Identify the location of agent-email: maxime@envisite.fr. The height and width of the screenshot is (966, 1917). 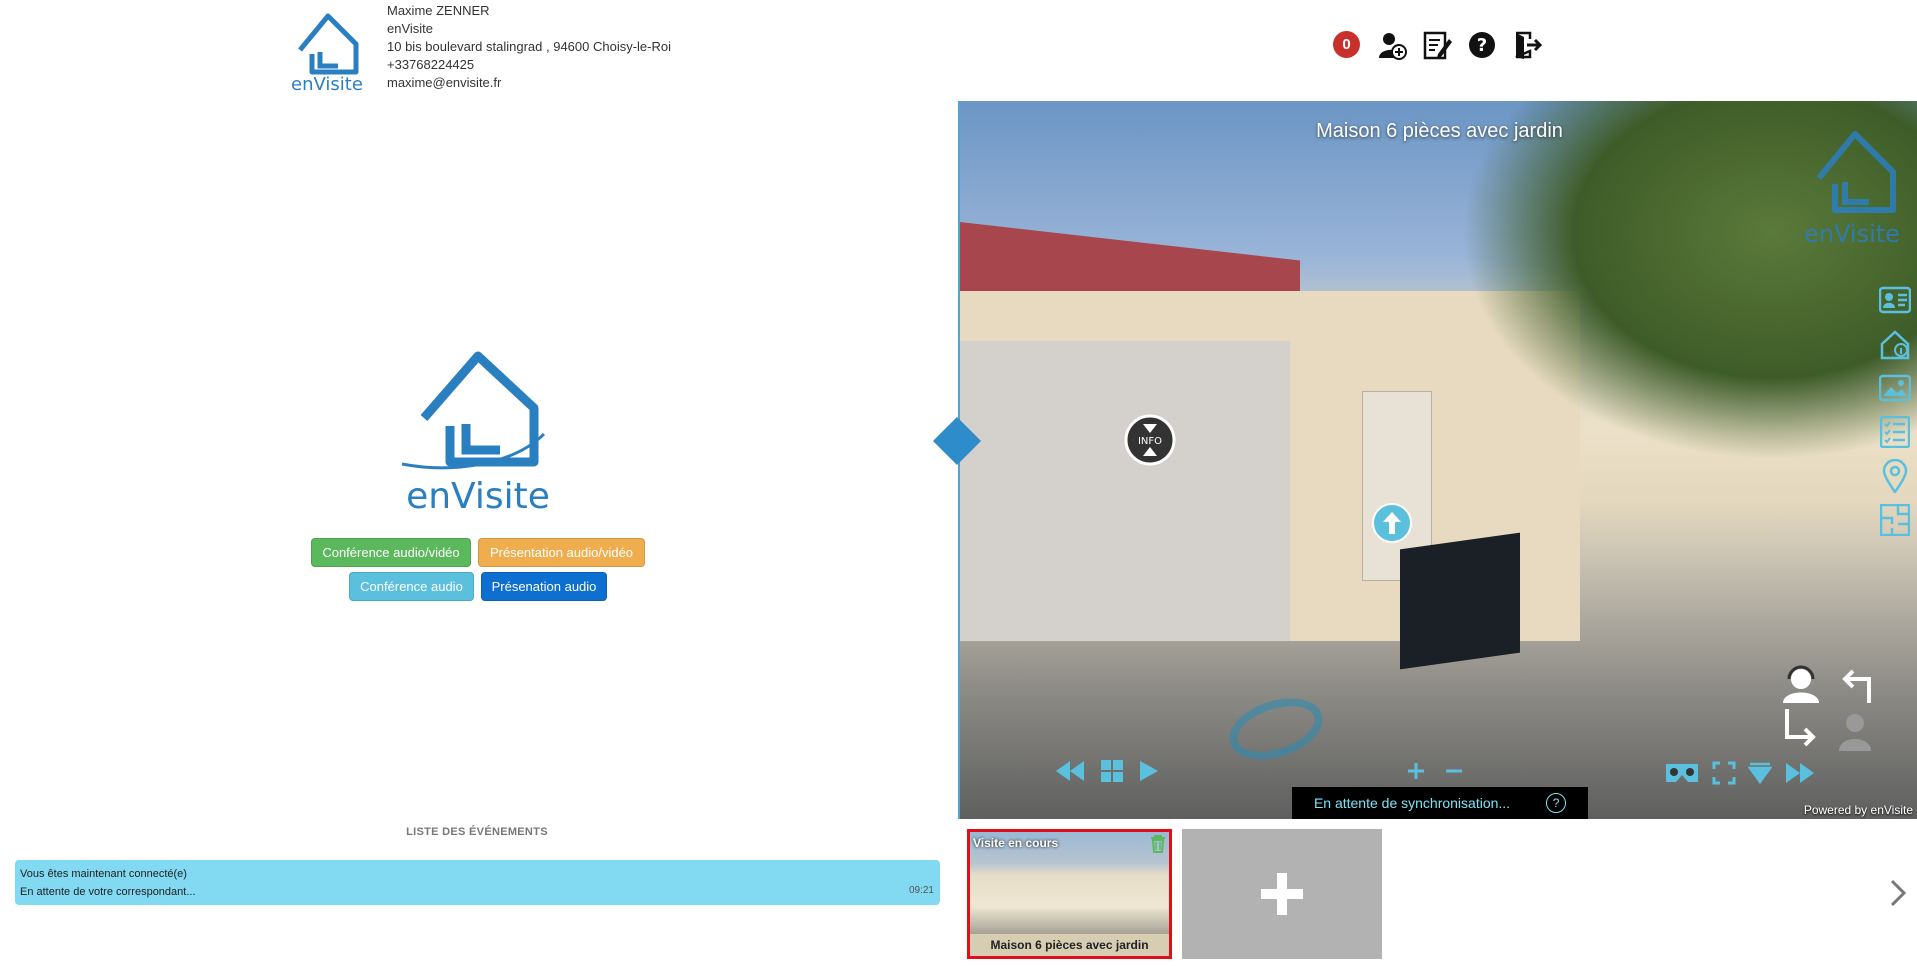
(444, 82).